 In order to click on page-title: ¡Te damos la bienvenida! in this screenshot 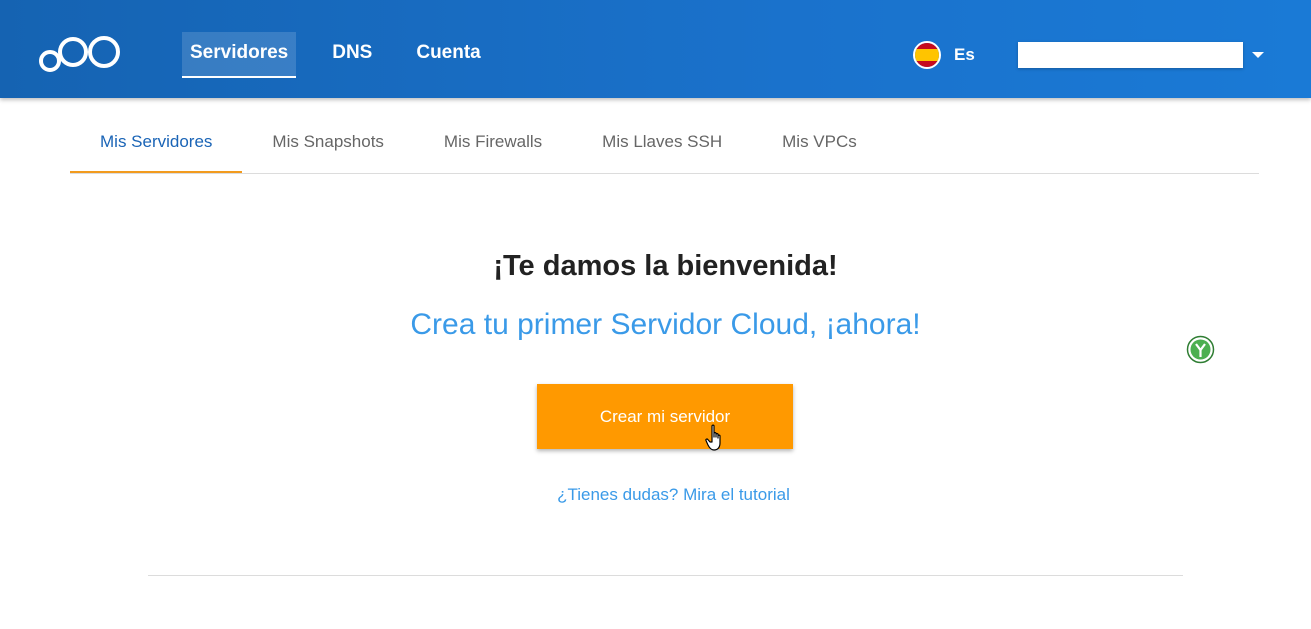, I will do `click(665, 266)`.